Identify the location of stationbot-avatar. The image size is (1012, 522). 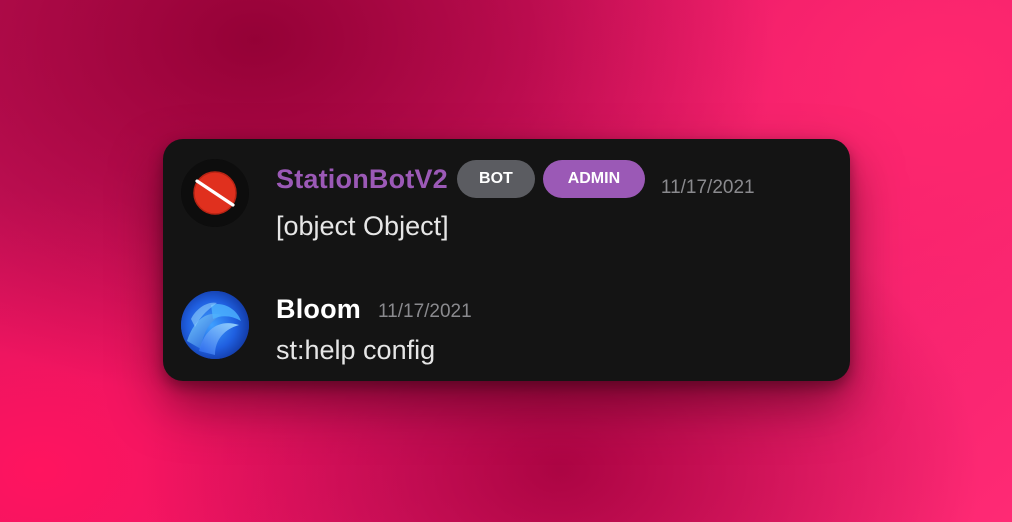
(215, 193).